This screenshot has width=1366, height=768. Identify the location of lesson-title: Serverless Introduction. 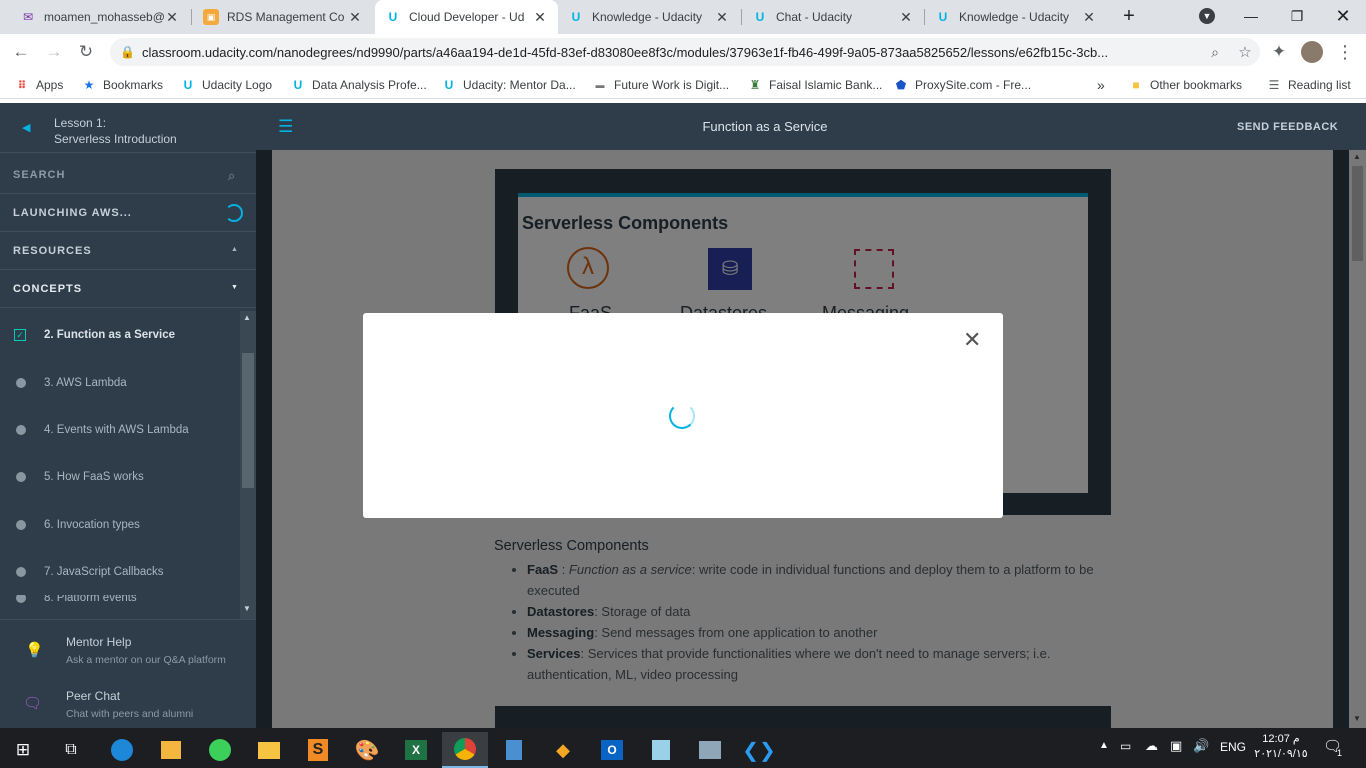
(115, 139).